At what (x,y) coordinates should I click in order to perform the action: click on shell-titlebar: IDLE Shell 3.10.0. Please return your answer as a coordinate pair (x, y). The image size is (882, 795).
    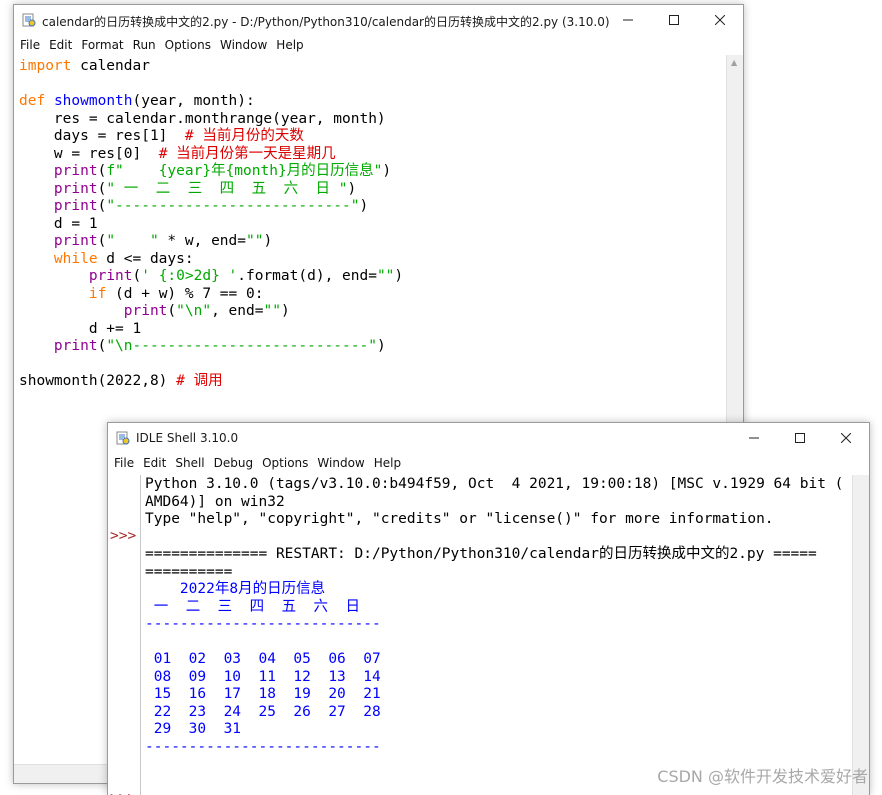
    Looking at the image, I should click on (488, 438).